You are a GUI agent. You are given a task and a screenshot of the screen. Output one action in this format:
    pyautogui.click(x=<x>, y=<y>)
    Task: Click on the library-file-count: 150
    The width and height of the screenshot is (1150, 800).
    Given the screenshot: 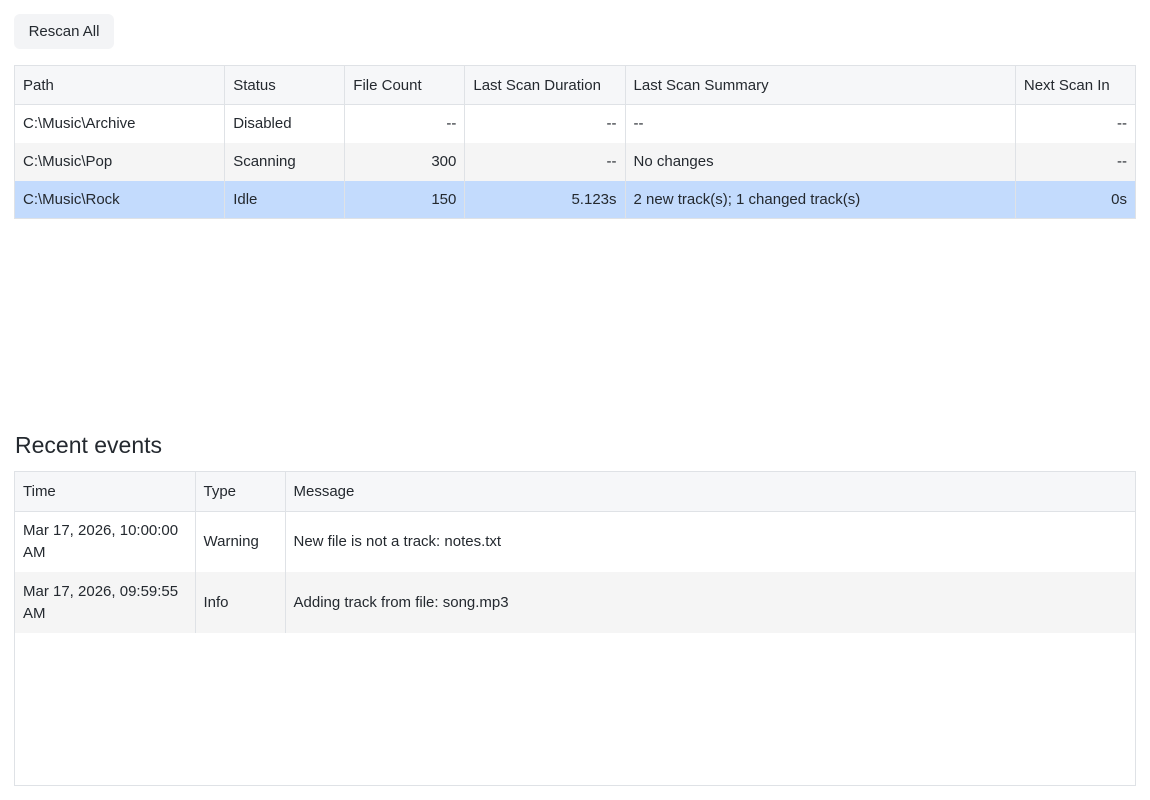 What is the action you would take?
    pyautogui.click(x=404, y=199)
    